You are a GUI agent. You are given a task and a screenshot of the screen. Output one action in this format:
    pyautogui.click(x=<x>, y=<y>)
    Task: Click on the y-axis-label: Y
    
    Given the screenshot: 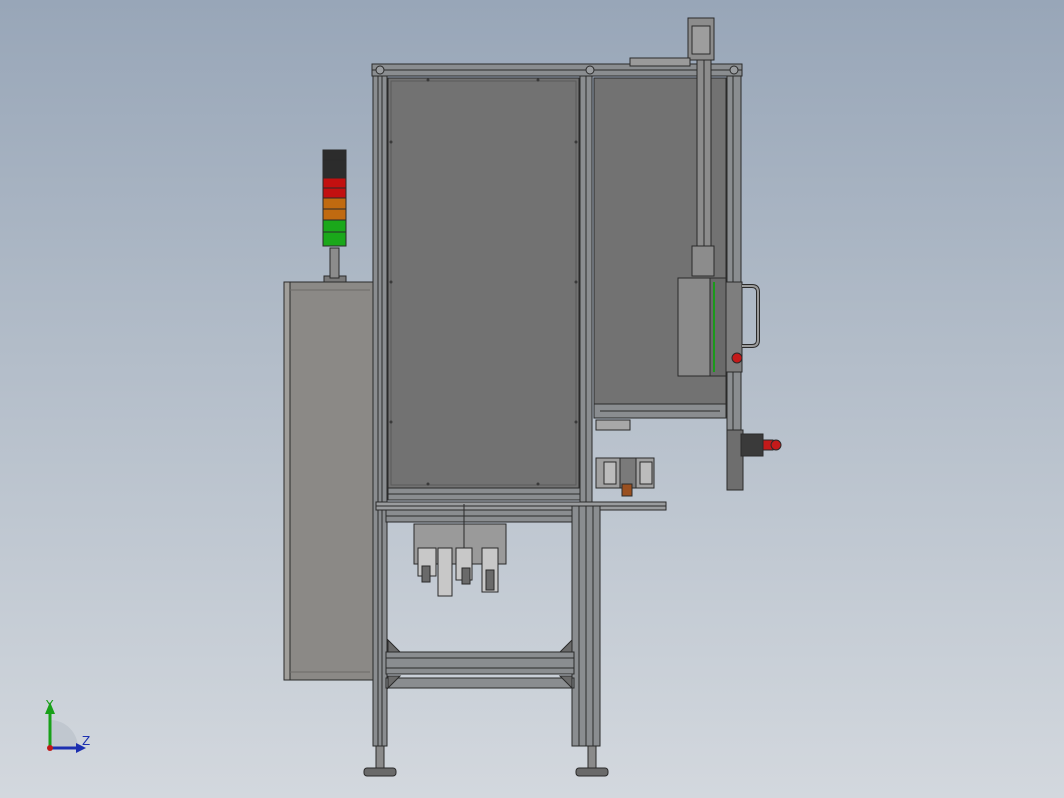 What is the action you would take?
    pyautogui.click(x=50, y=705)
    